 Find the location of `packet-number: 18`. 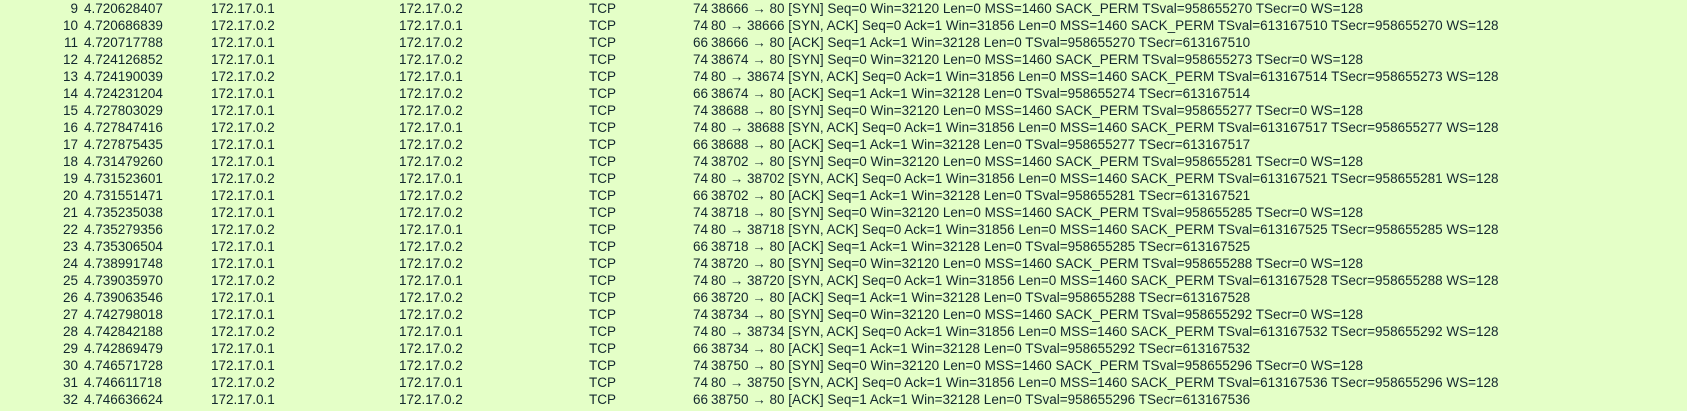

packet-number: 18 is located at coordinates (70, 161).